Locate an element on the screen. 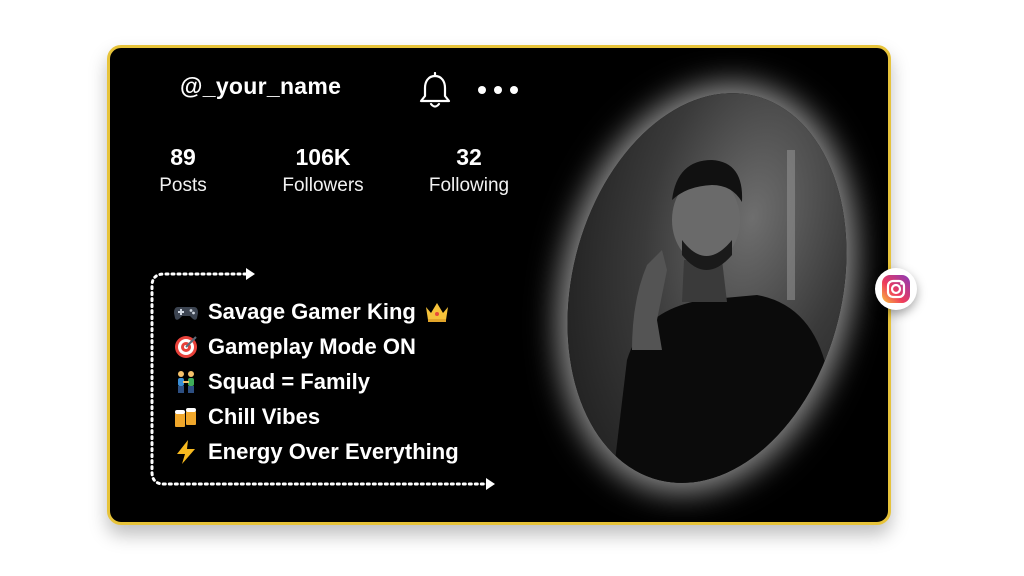 This screenshot has height=576, width=1024. instagram-icon is located at coordinates (896, 289).